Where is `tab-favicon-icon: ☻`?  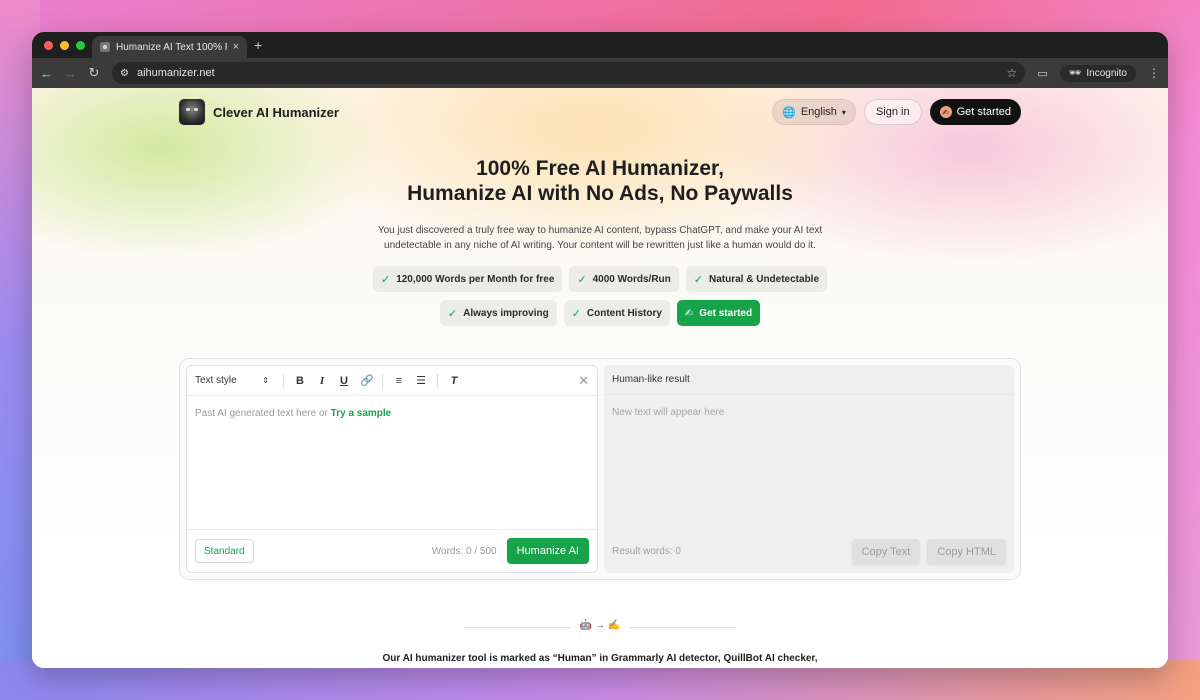 tab-favicon-icon: ☻ is located at coordinates (105, 47).